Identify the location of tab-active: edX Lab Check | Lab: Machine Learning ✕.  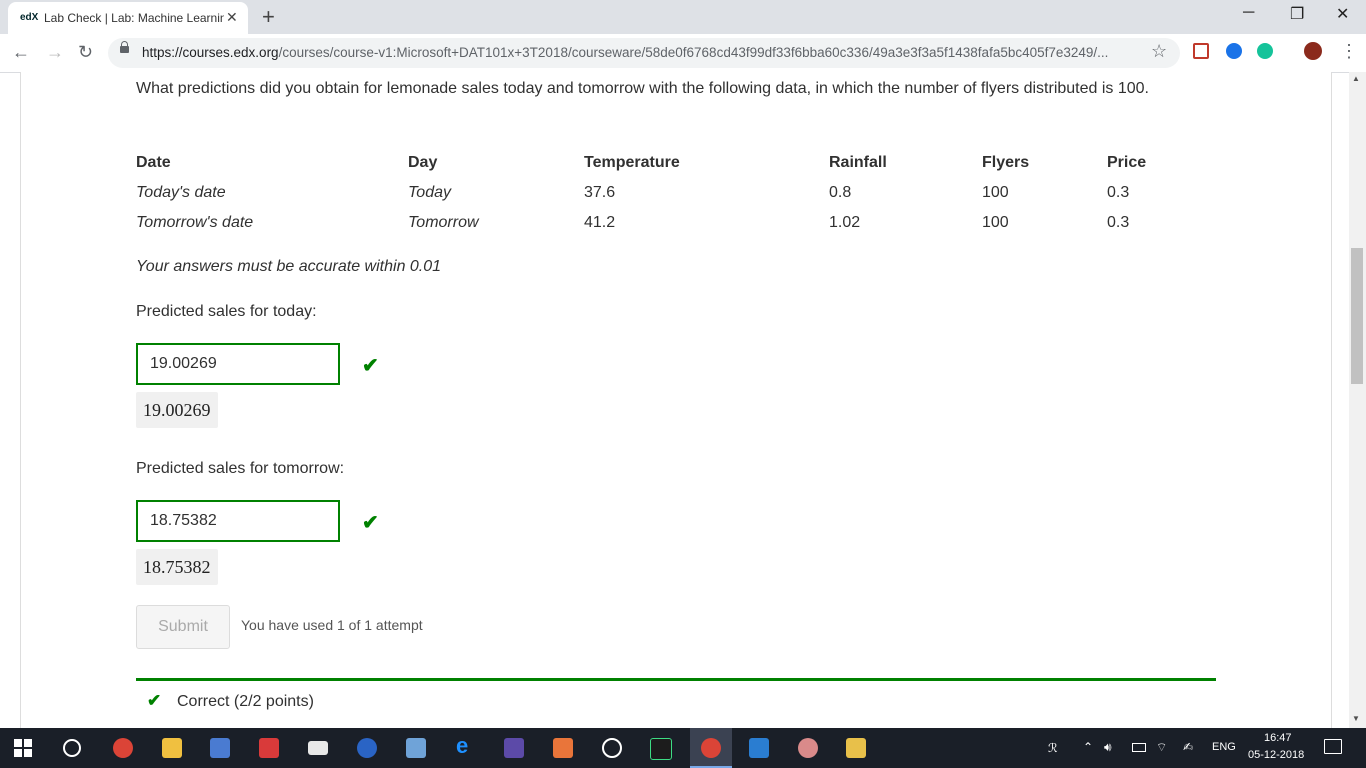
(128, 18).